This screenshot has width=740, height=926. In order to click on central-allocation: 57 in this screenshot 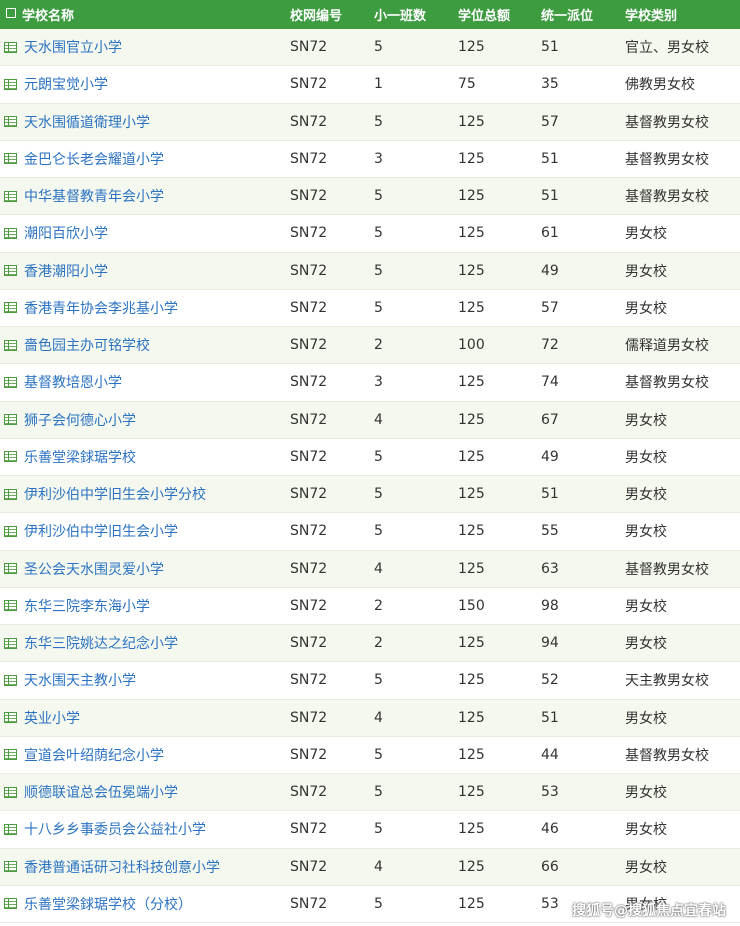, I will do `click(550, 307)`.